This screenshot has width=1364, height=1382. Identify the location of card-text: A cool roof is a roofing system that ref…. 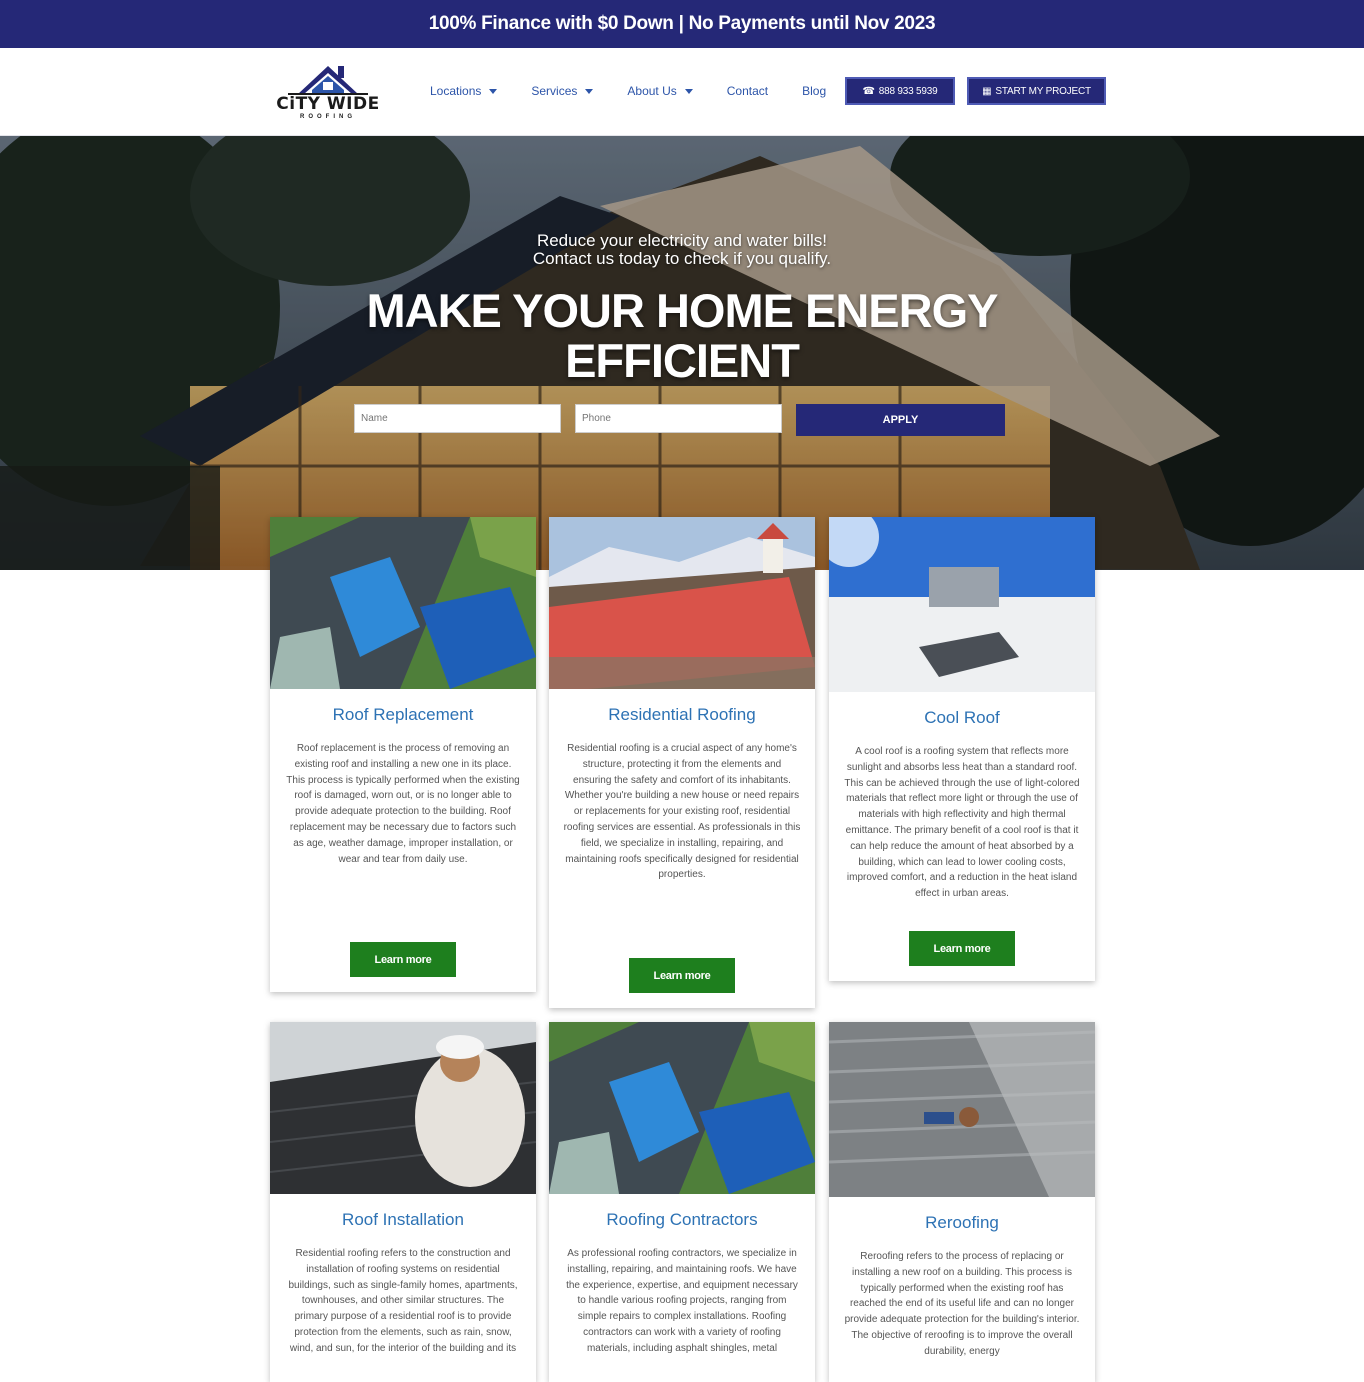
(962, 823).